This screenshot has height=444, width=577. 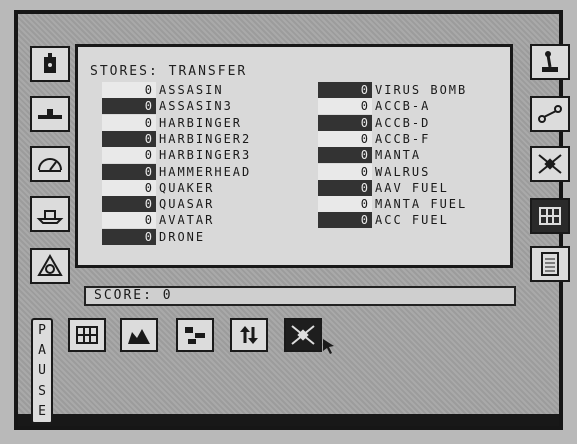 What do you see at coordinates (421, 204) in the screenshot?
I see `store-label: MANTA FUEL` at bounding box center [421, 204].